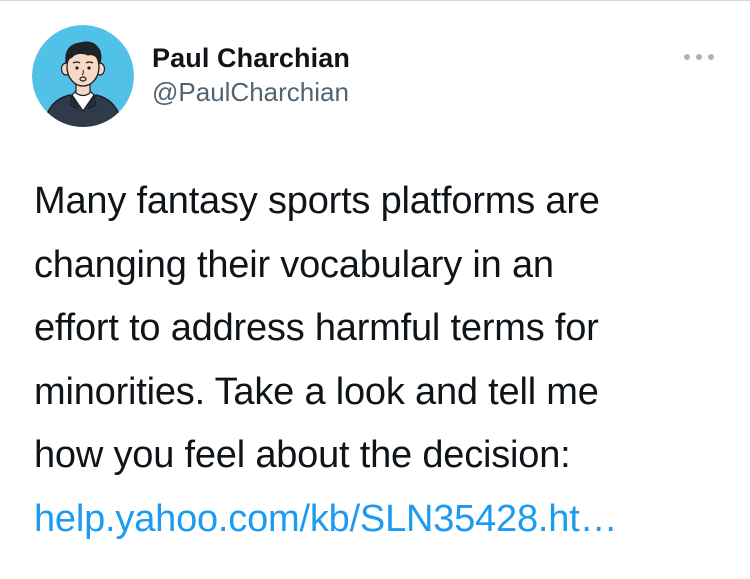  Describe the element at coordinates (316, 391) in the screenshot. I see `tweet-text-line: minorities. Take a look and tell me` at that location.